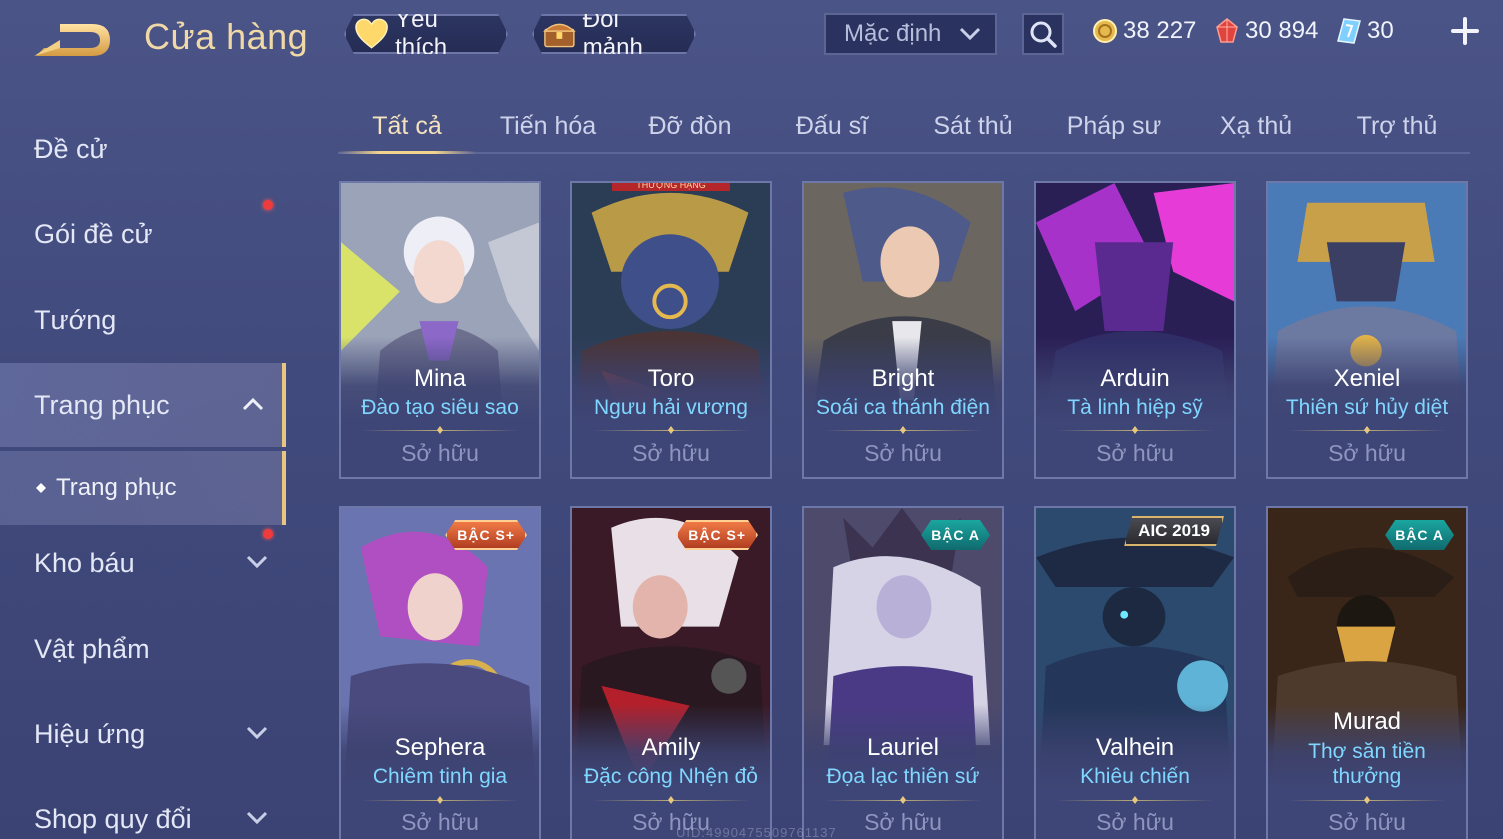  I want to click on uid-watermark: UID:4990475509761137, so click(756, 832).